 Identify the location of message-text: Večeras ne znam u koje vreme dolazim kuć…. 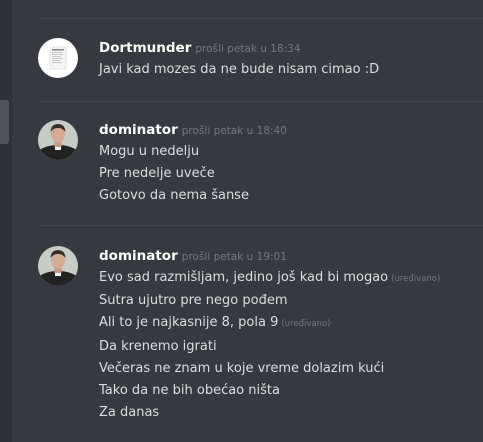
(242, 368).